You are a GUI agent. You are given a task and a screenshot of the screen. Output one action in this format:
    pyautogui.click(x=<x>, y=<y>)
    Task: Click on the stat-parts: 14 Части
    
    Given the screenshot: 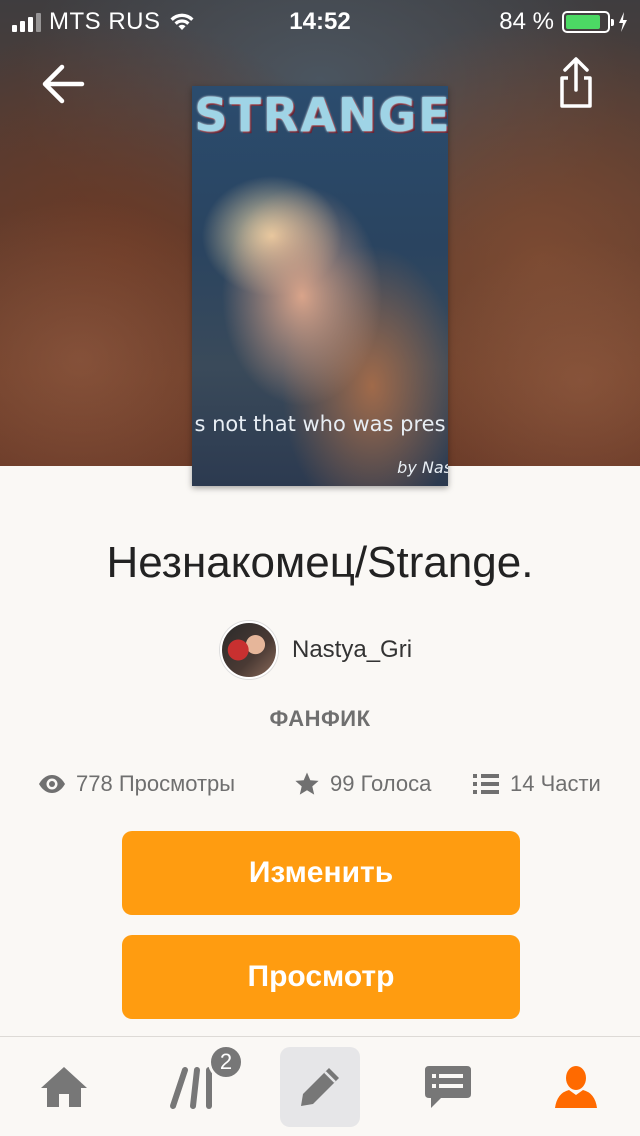 What is the action you would take?
    pyautogui.click(x=536, y=784)
    